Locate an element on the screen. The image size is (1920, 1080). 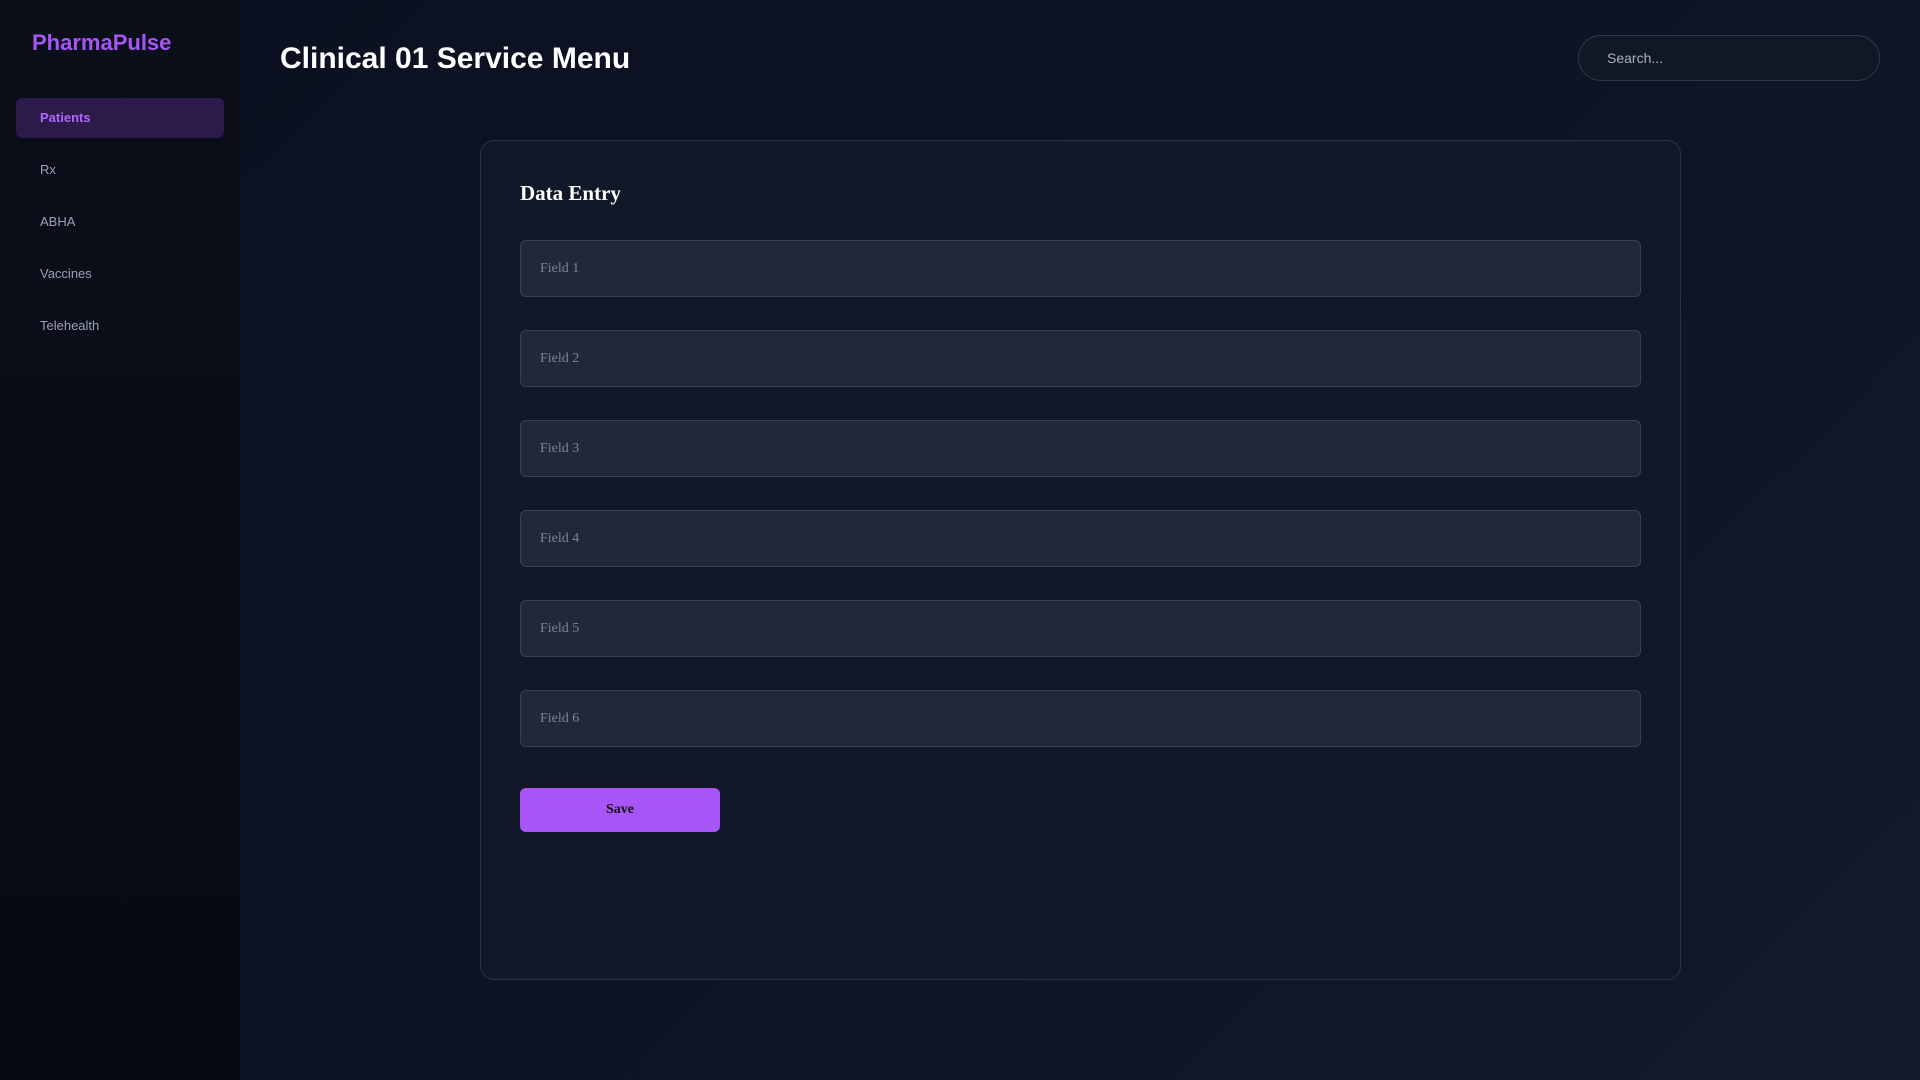
save-button: Save is located at coordinates (620, 810).